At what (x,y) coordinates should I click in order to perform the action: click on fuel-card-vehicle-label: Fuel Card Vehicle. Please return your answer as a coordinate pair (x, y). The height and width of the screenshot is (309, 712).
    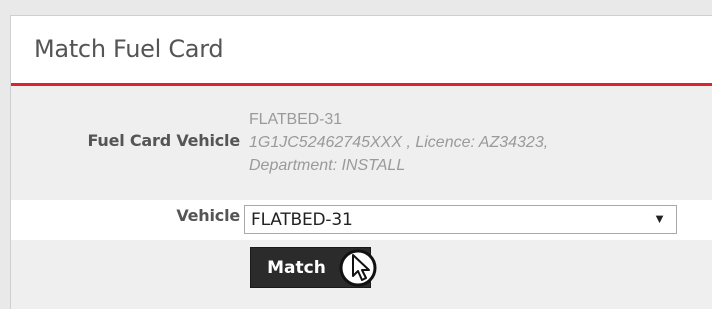
    Looking at the image, I should click on (163, 140).